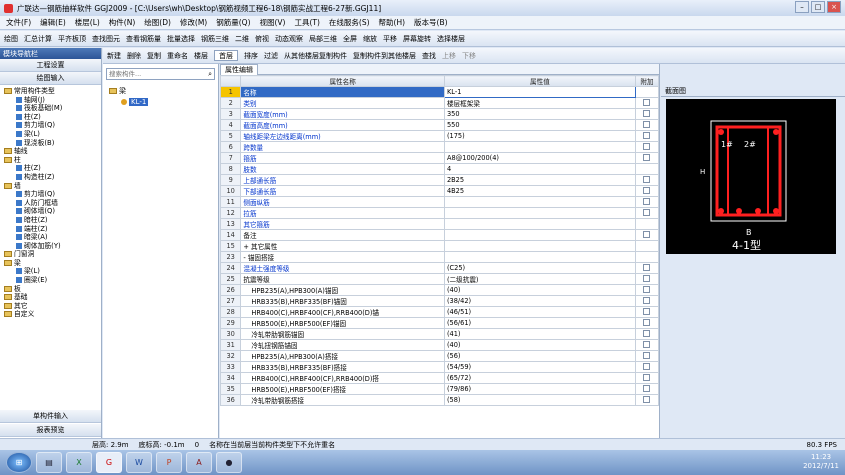 The width and height of the screenshot is (845, 475). I want to click on menu-item-6: 钢筋量(Q), so click(233, 22).